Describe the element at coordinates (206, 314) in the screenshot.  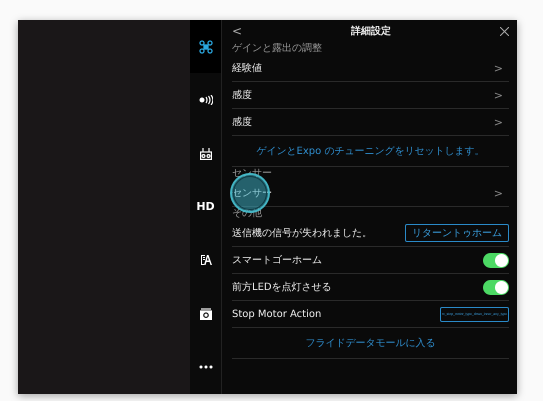
I see `camera-icon` at that location.